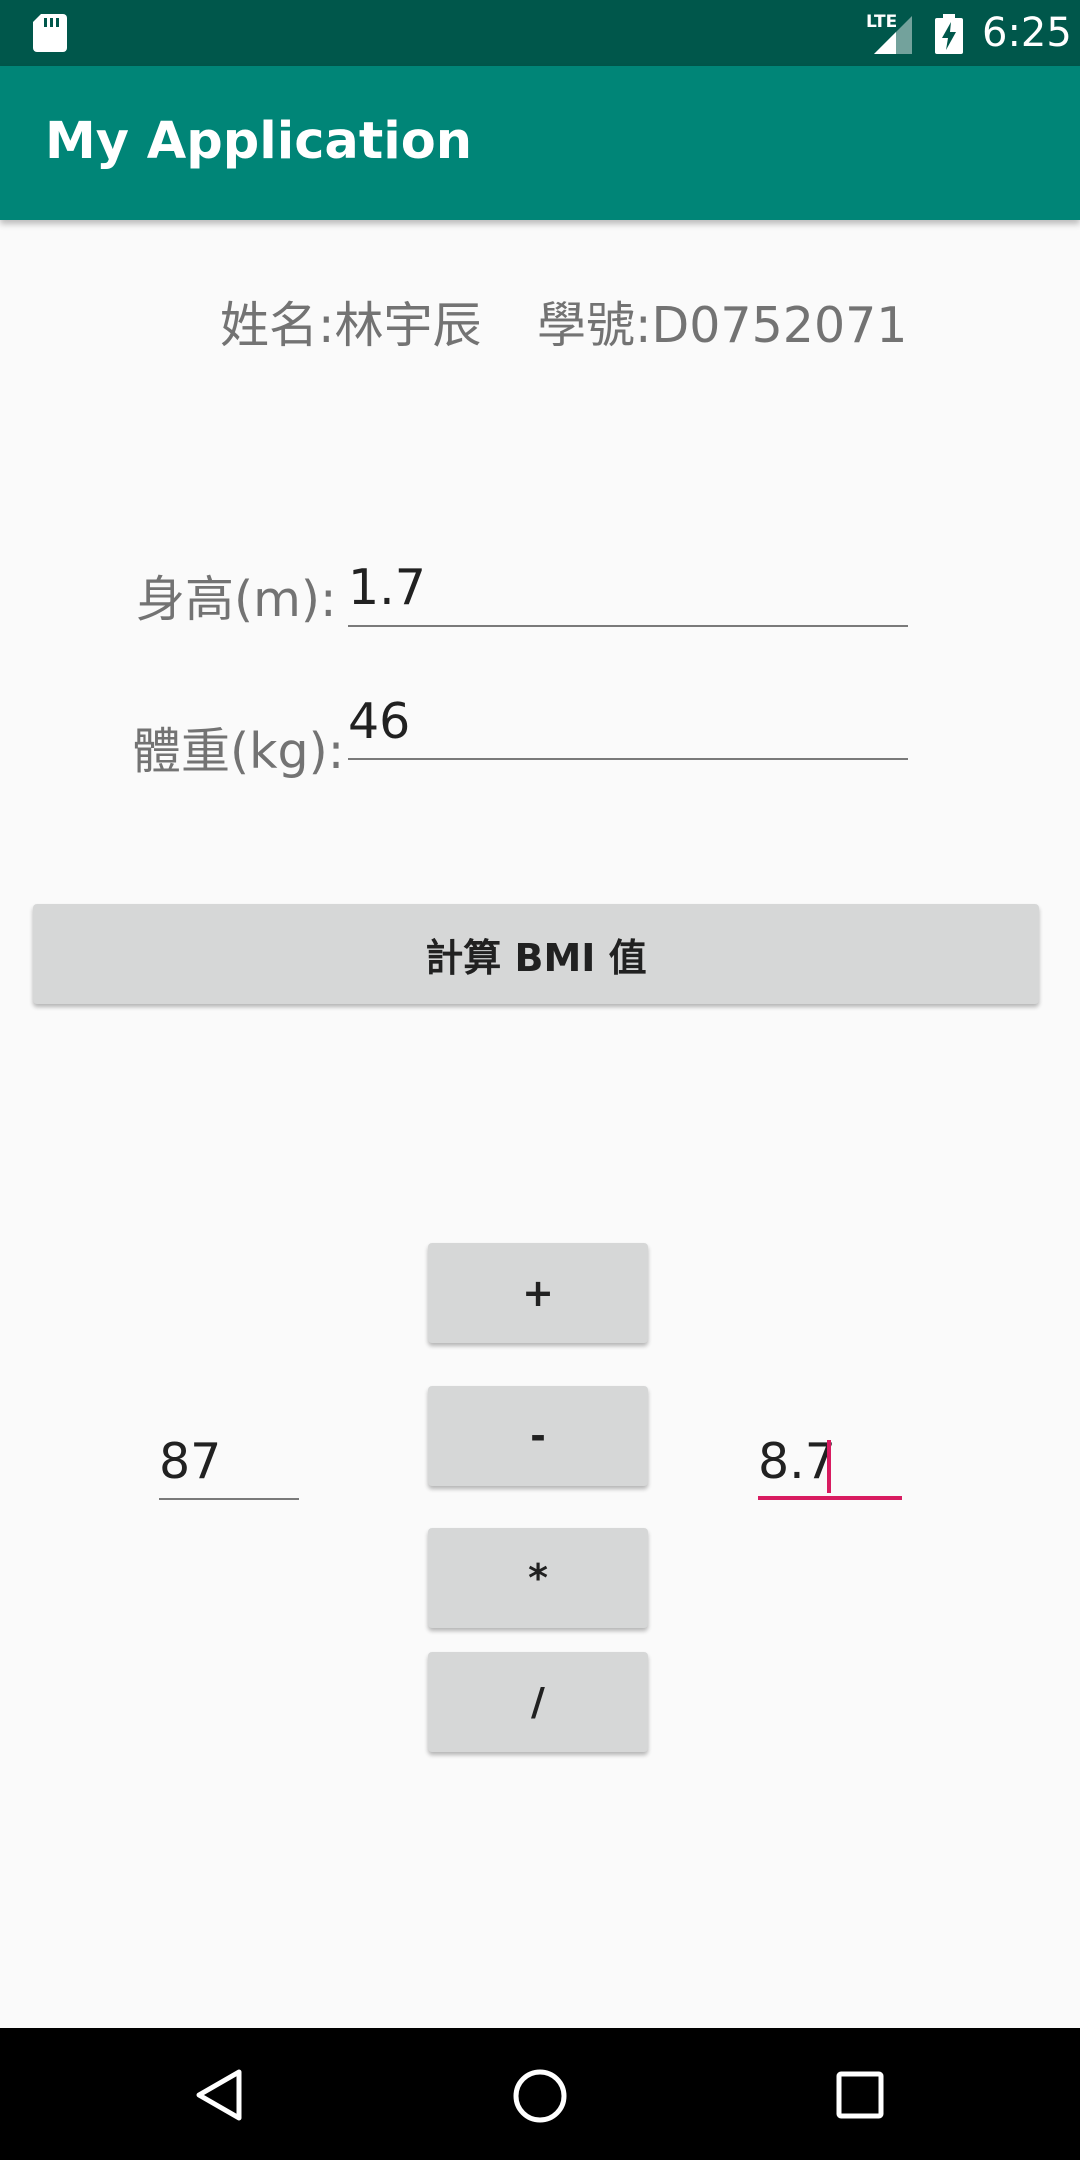 Image resolution: width=1080 pixels, height=2160 pixels. I want to click on back-icon, so click(220, 2095).